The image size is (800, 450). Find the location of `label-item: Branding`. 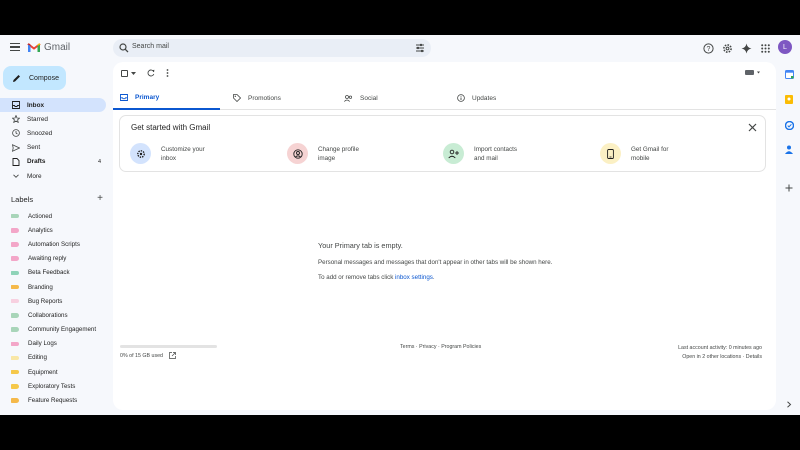

label-item: Branding is located at coordinates (53, 287).